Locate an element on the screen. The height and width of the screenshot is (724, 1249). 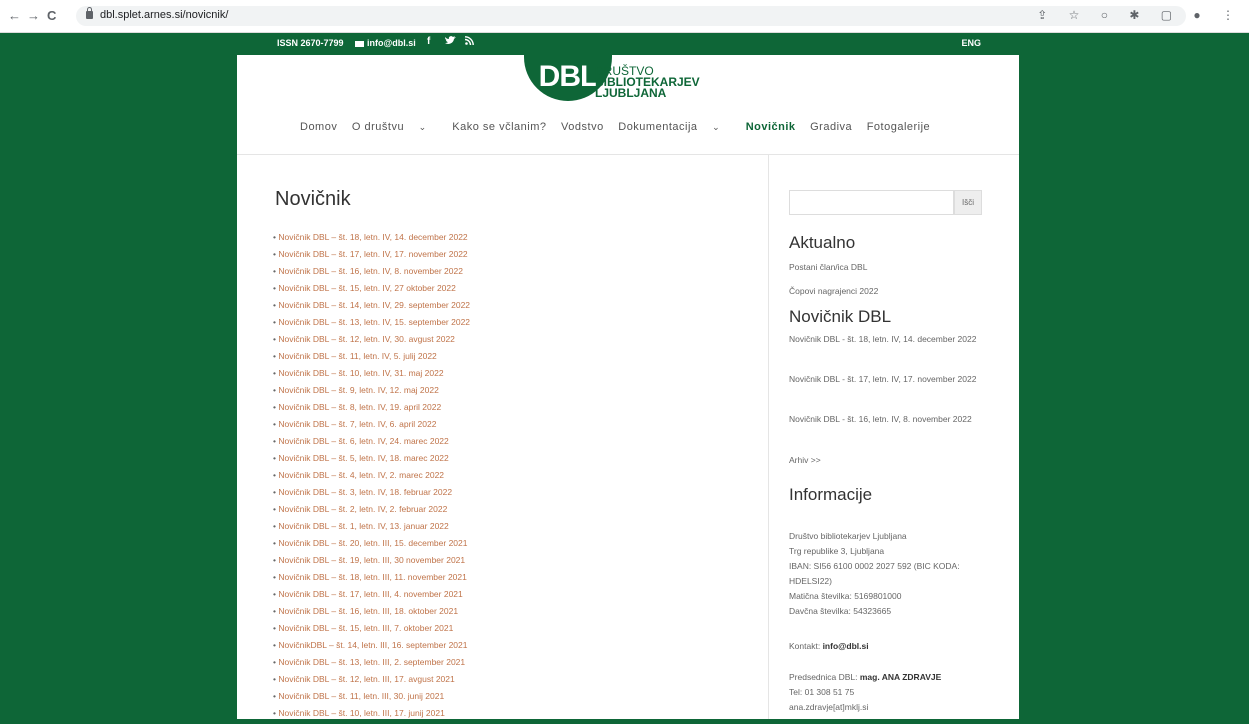
twitter-icon is located at coordinates (450, 41).